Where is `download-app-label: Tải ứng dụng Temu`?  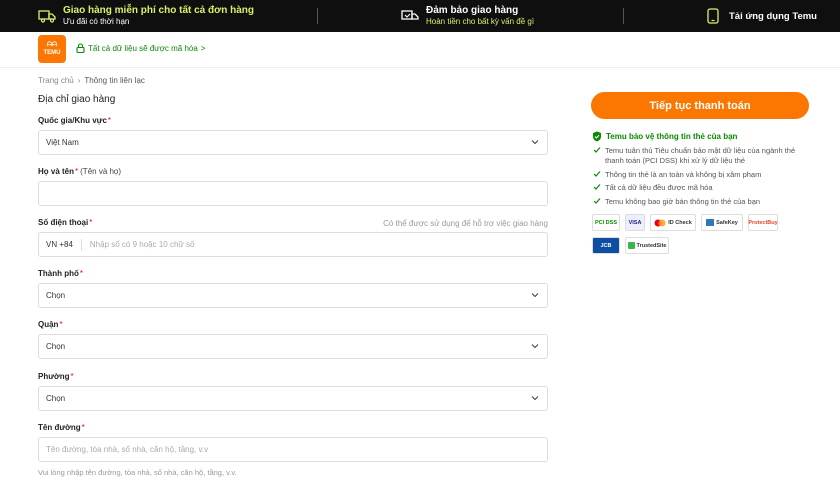 download-app-label: Tải ứng dụng Temu is located at coordinates (773, 16).